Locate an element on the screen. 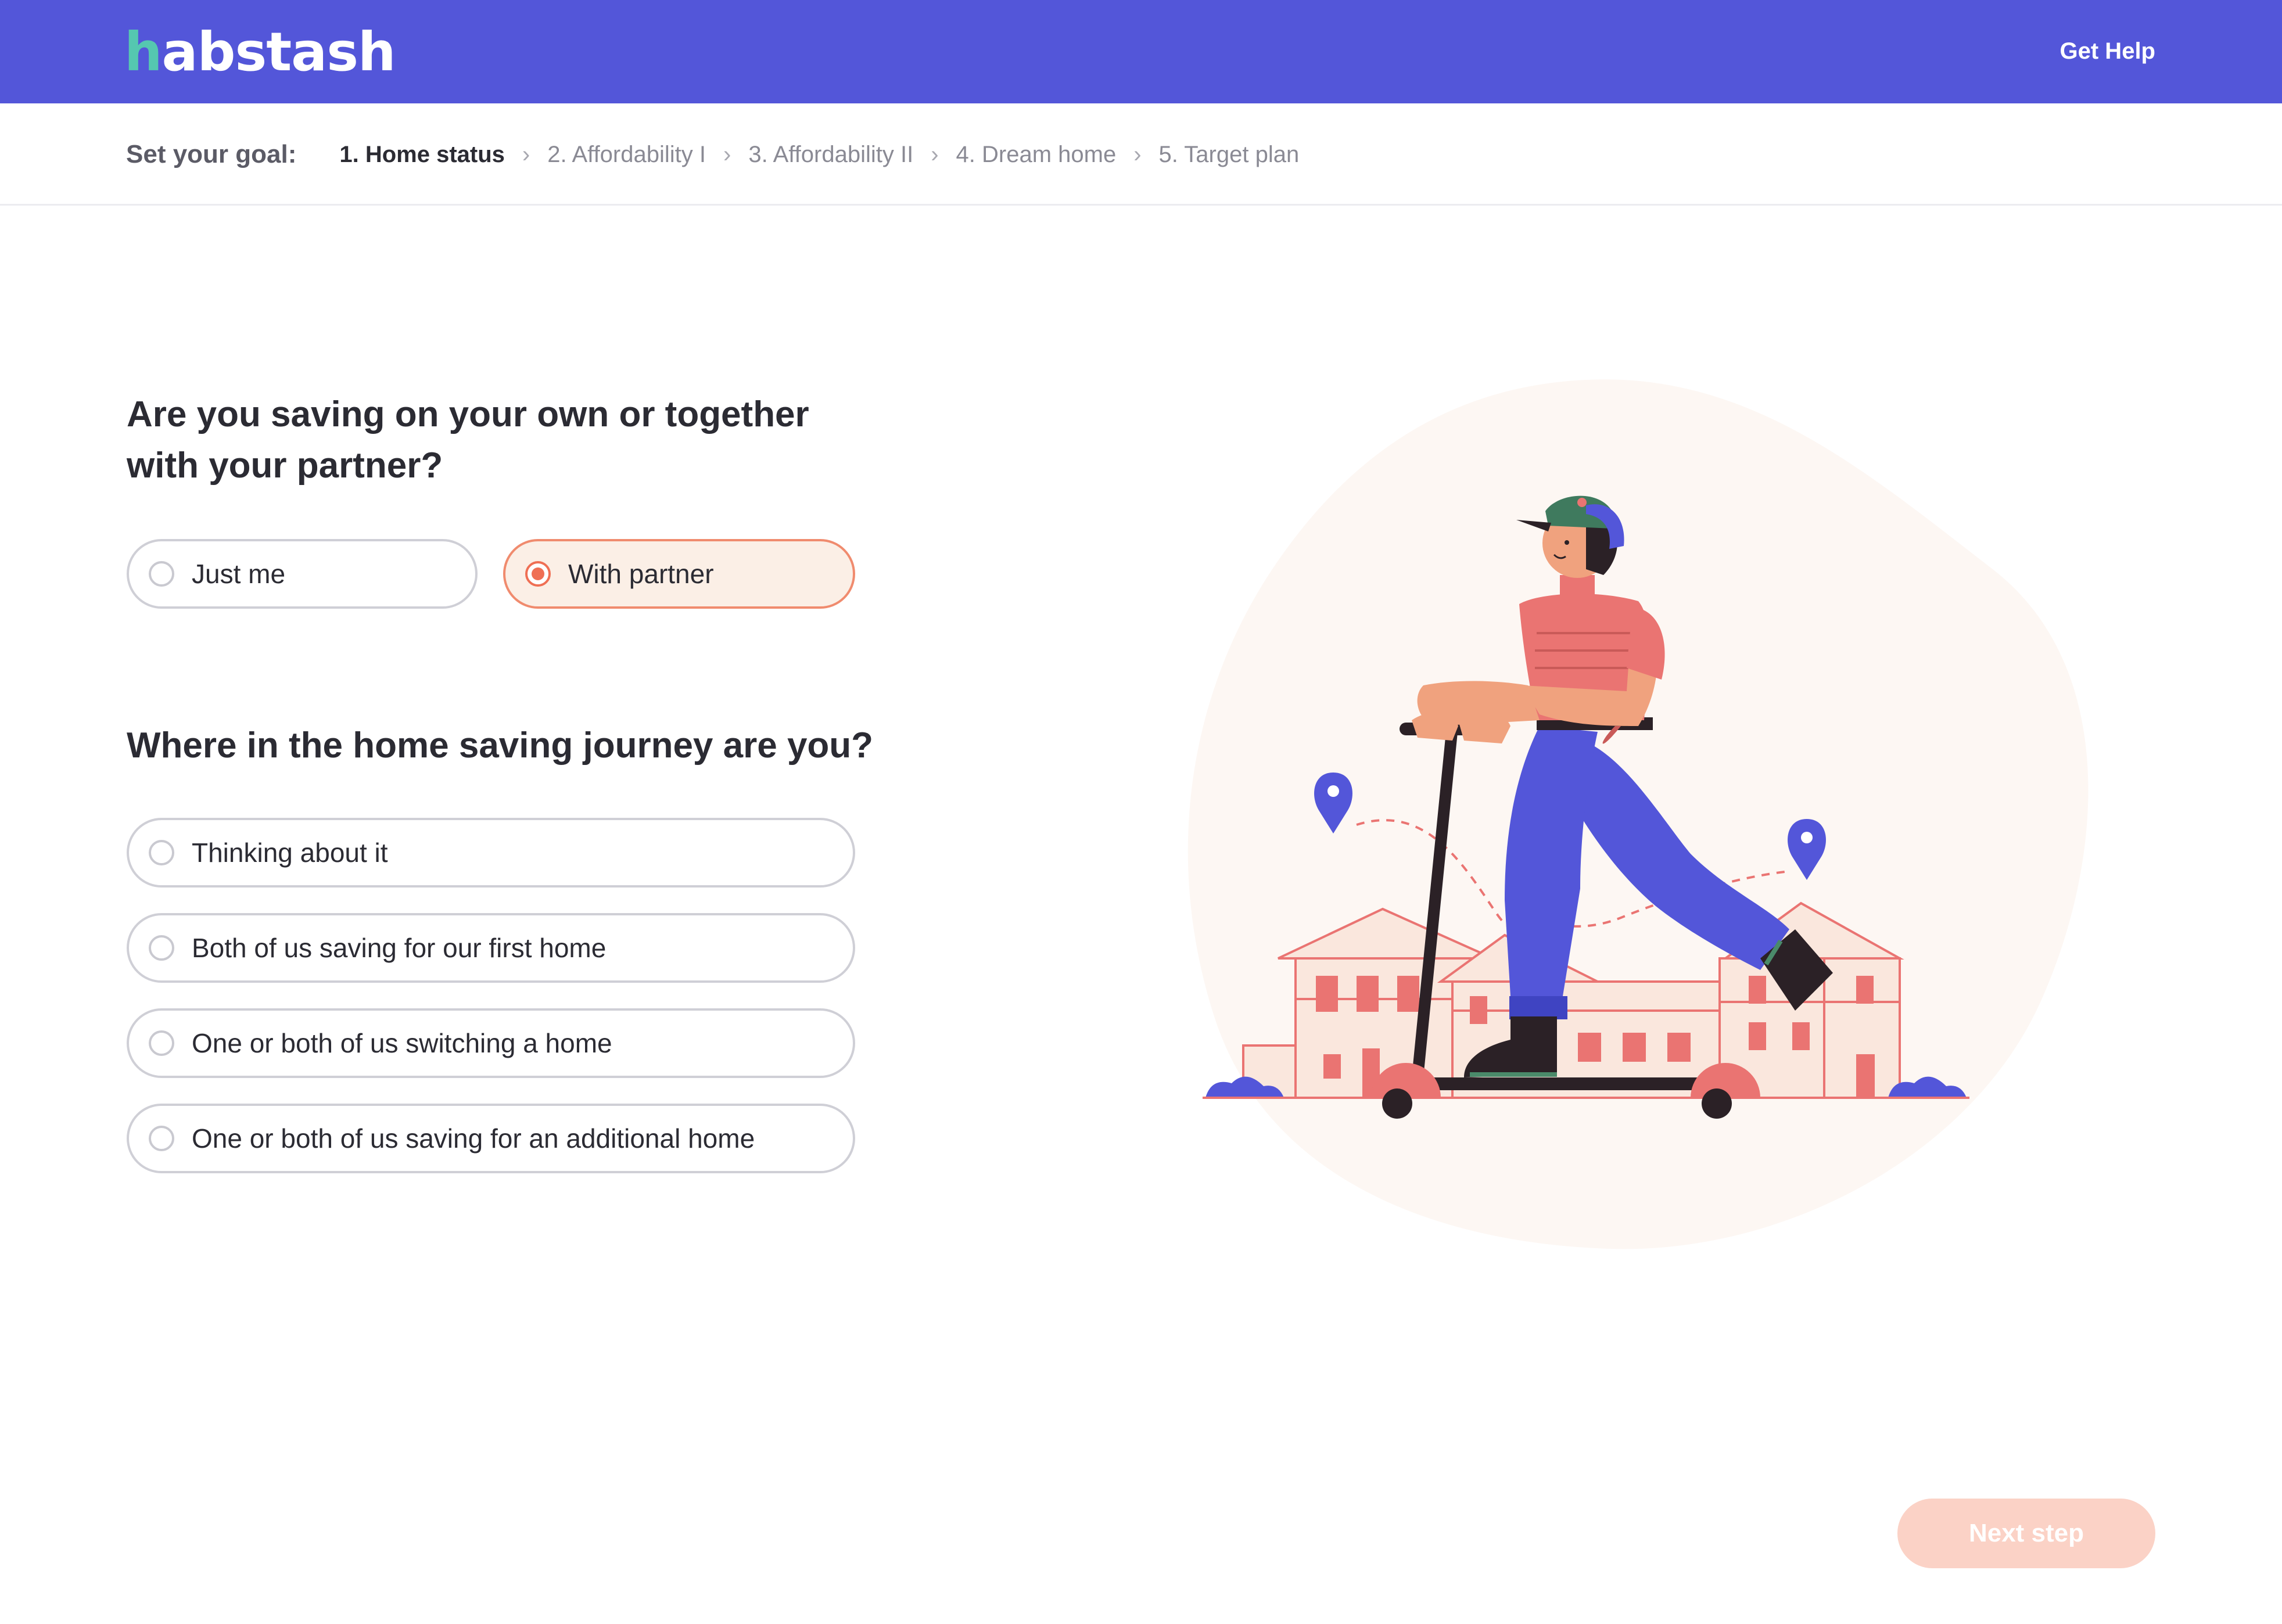  logo-mark: h is located at coordinates (143, 52).